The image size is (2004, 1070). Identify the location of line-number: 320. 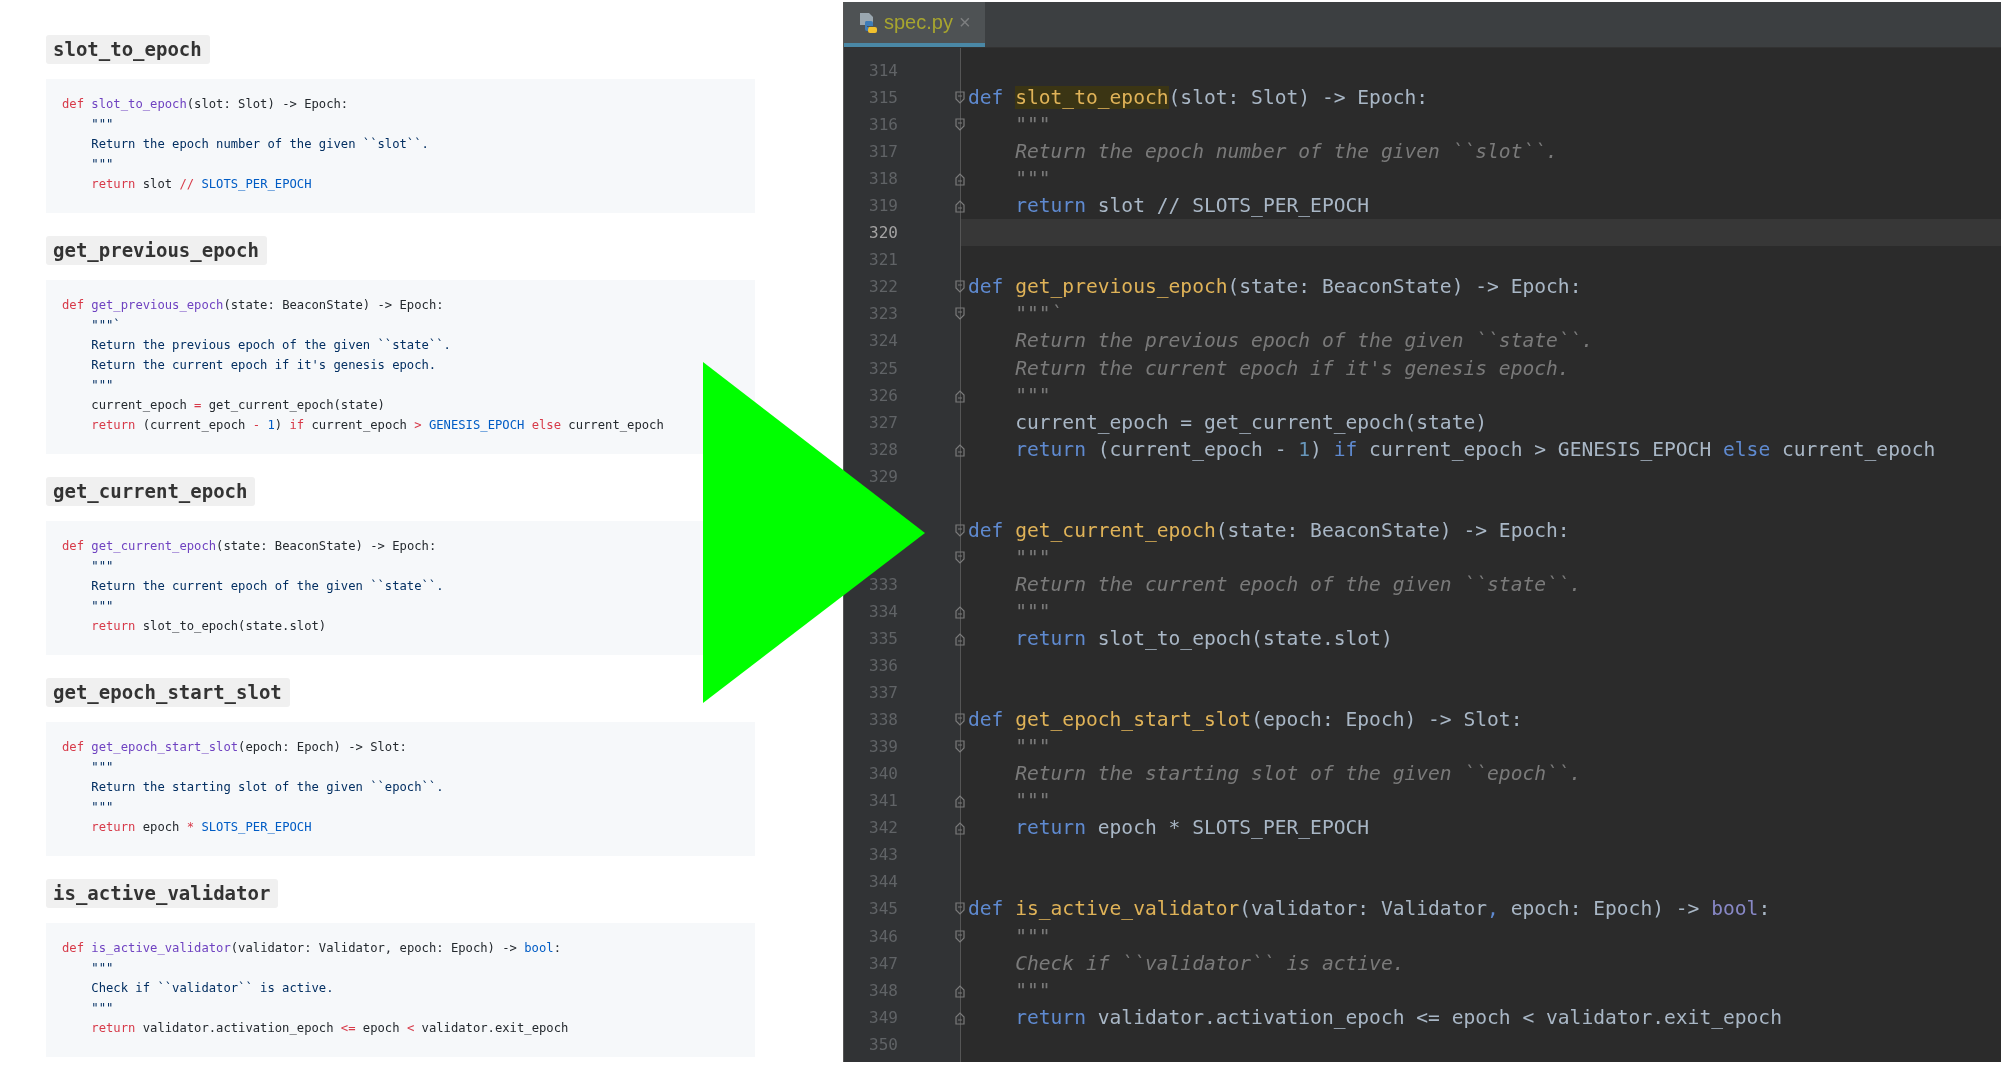
(883, 233).